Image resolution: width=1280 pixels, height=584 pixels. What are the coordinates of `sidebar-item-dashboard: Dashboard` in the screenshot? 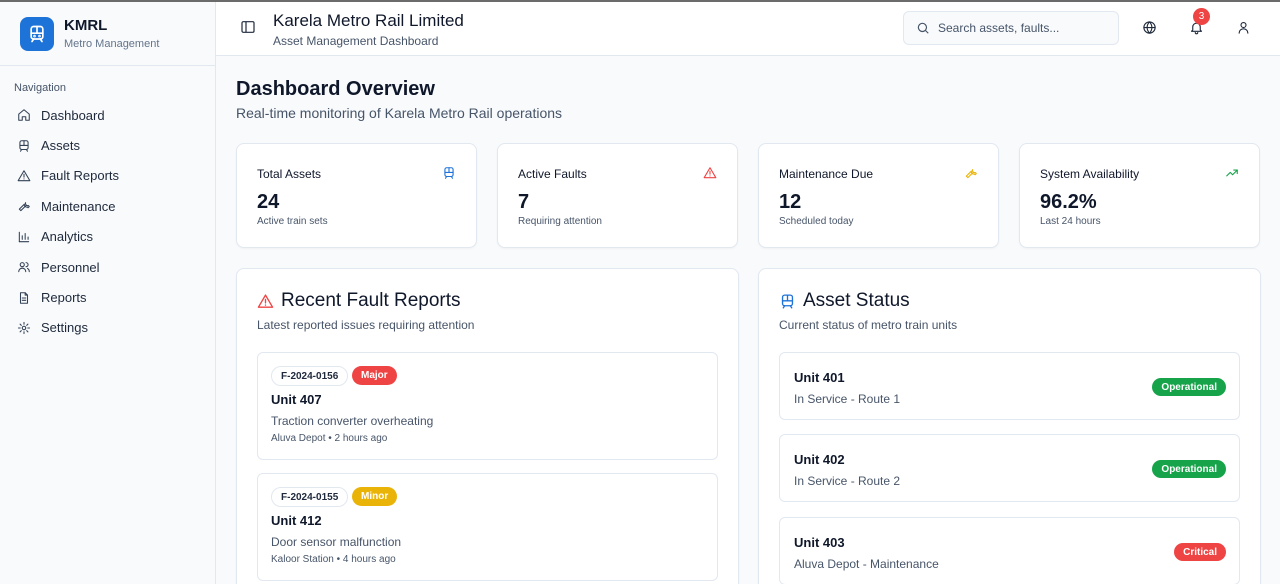 It's located at (107, 115).